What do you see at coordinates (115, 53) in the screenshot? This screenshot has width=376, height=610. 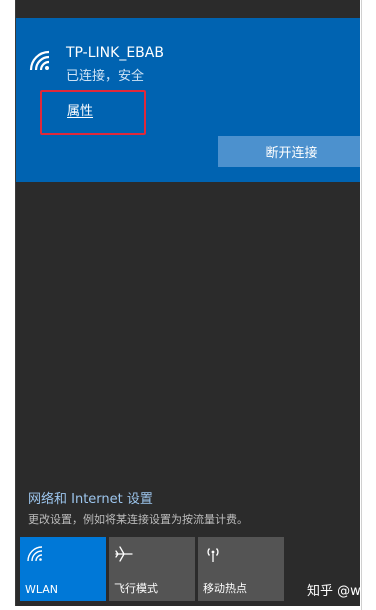 I see `network-ssid: TP-LINK_EBAB` at bounding box center [115, 53].